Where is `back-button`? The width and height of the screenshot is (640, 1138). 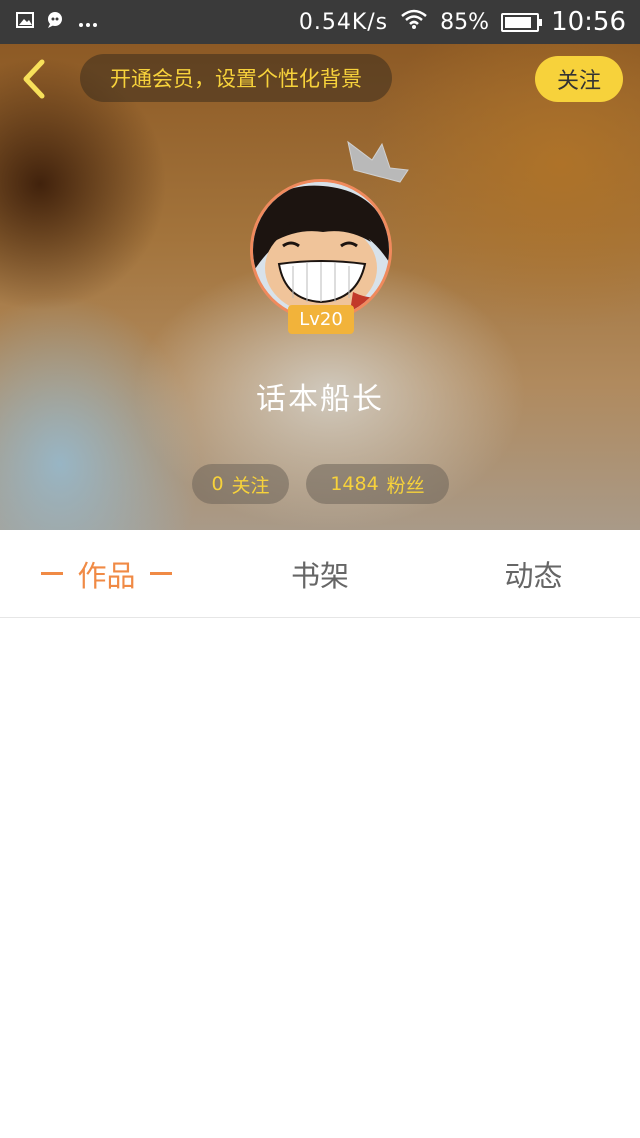 back-button is located at coordinates (34, 79).